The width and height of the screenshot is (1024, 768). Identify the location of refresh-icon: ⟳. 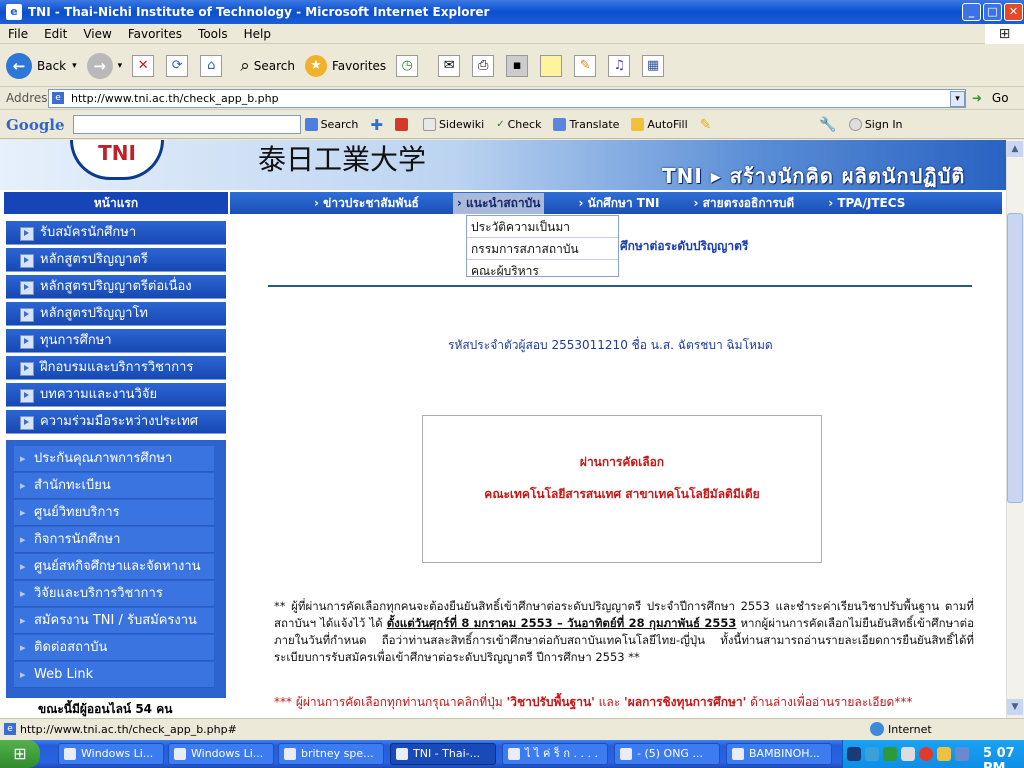
(177, 65).